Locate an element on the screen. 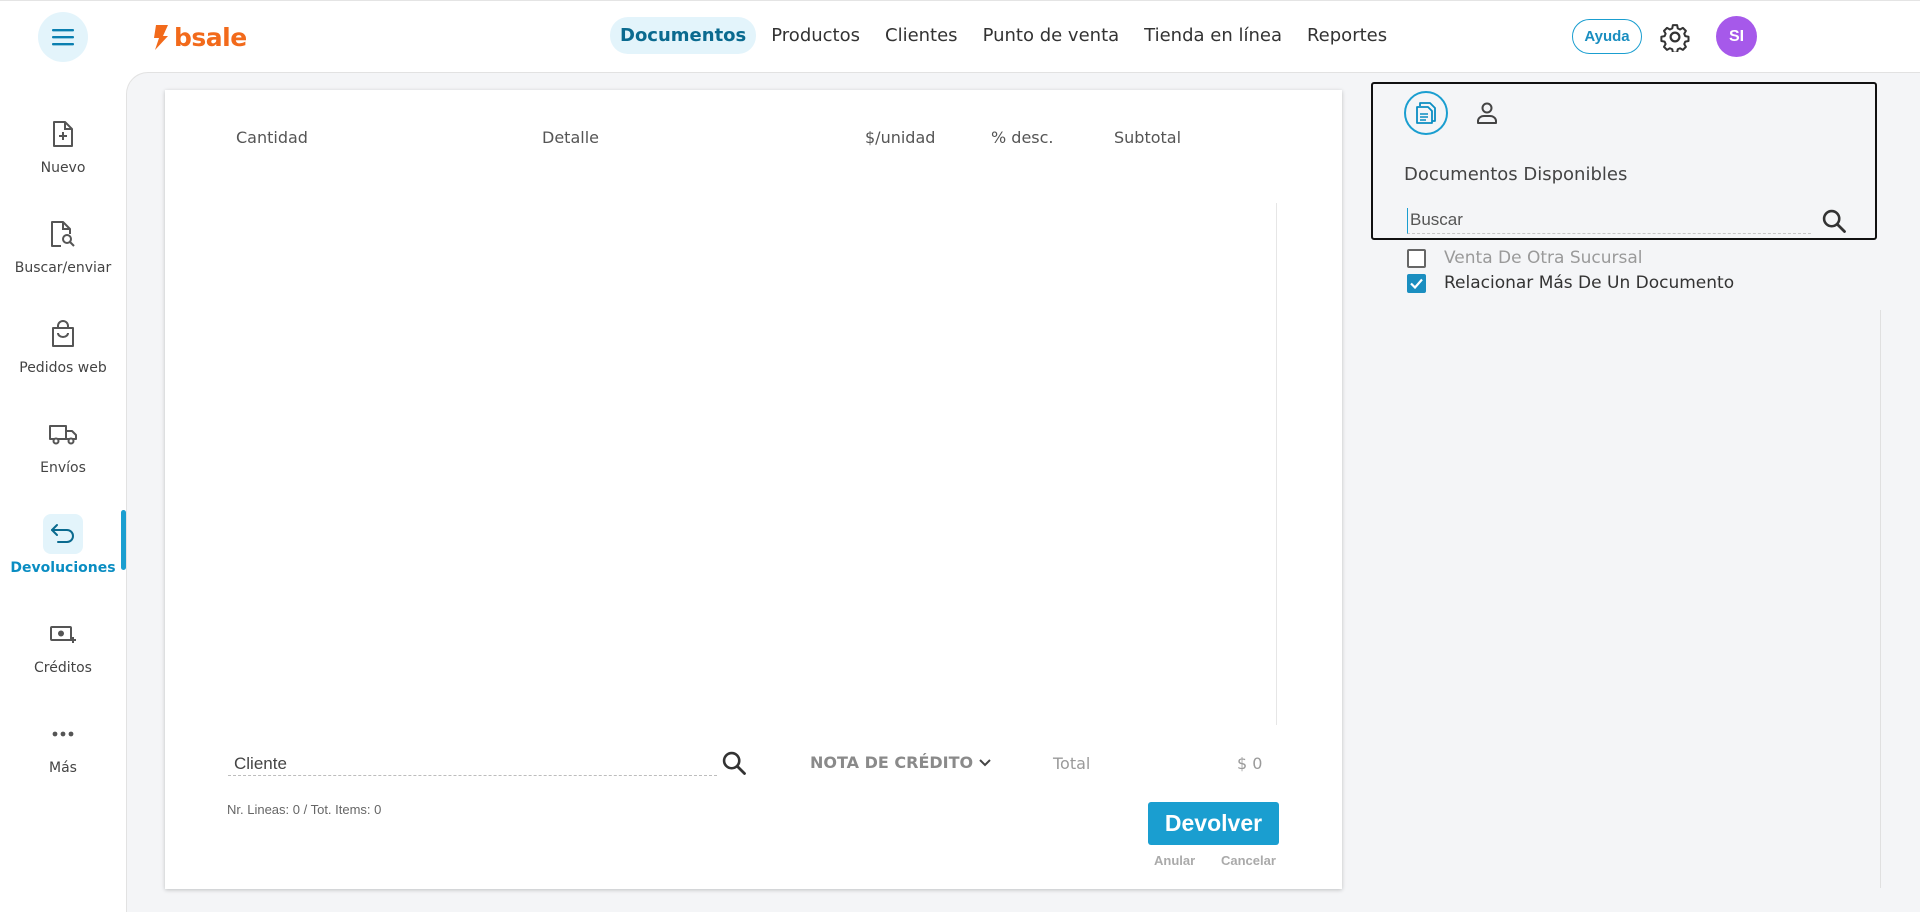  nav-reportes: Reportes is located at coordinates (1347, 35).